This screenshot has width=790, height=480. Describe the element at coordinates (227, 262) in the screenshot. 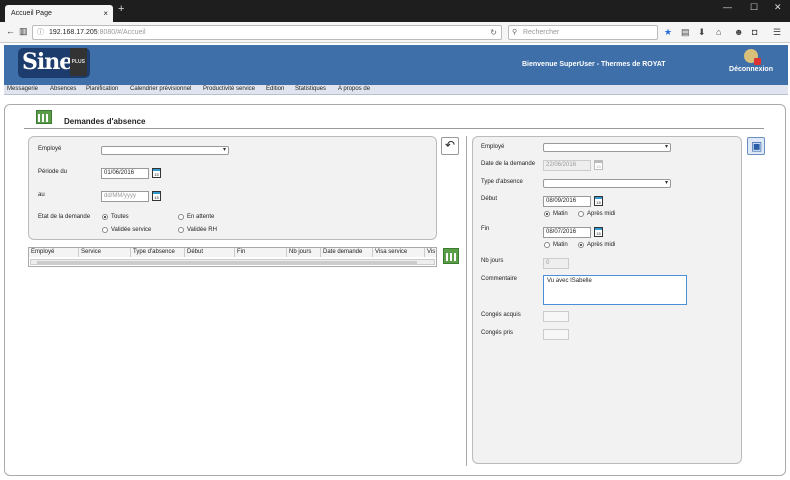

I see `scrollbar-thumb` at that location.